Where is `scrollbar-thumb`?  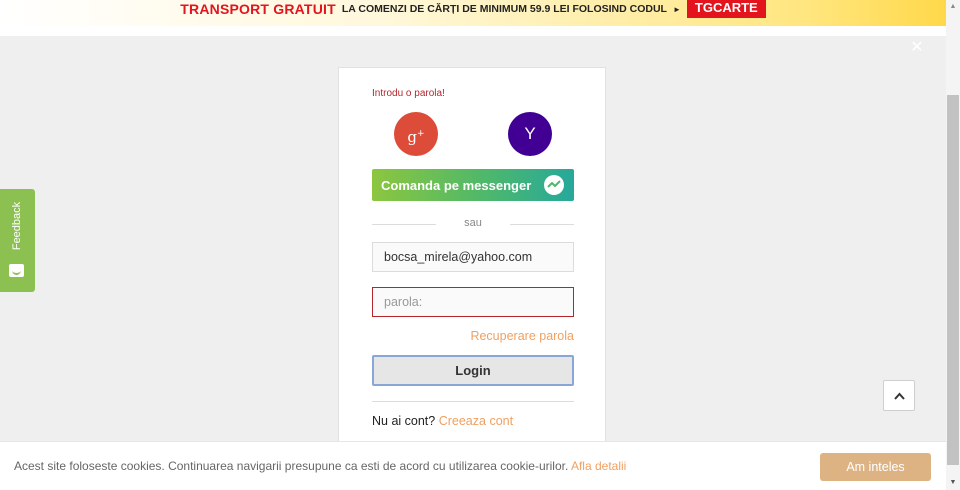
scrollbar-thumb is located at coordinates (953, 280).